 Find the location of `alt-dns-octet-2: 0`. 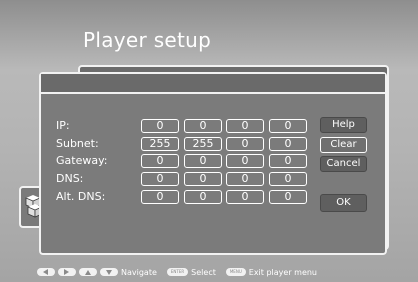

alt-dns-octet-2: 0 is located at coordinates (203, 197).